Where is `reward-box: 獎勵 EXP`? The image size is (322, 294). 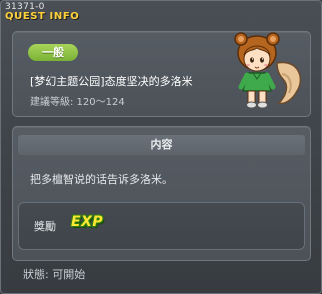 reward-box: 獎勵 EXP is located at coordinates (161, 226).